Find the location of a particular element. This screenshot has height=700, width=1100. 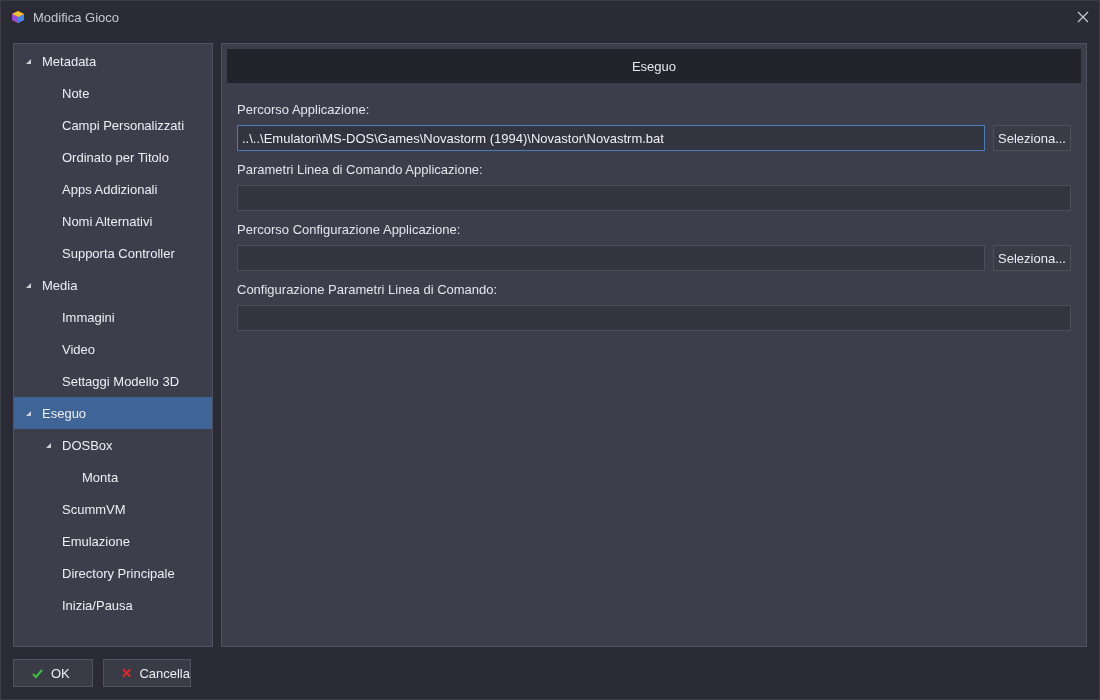

tree-item: DOSBox is located at coordinates (113, 445).